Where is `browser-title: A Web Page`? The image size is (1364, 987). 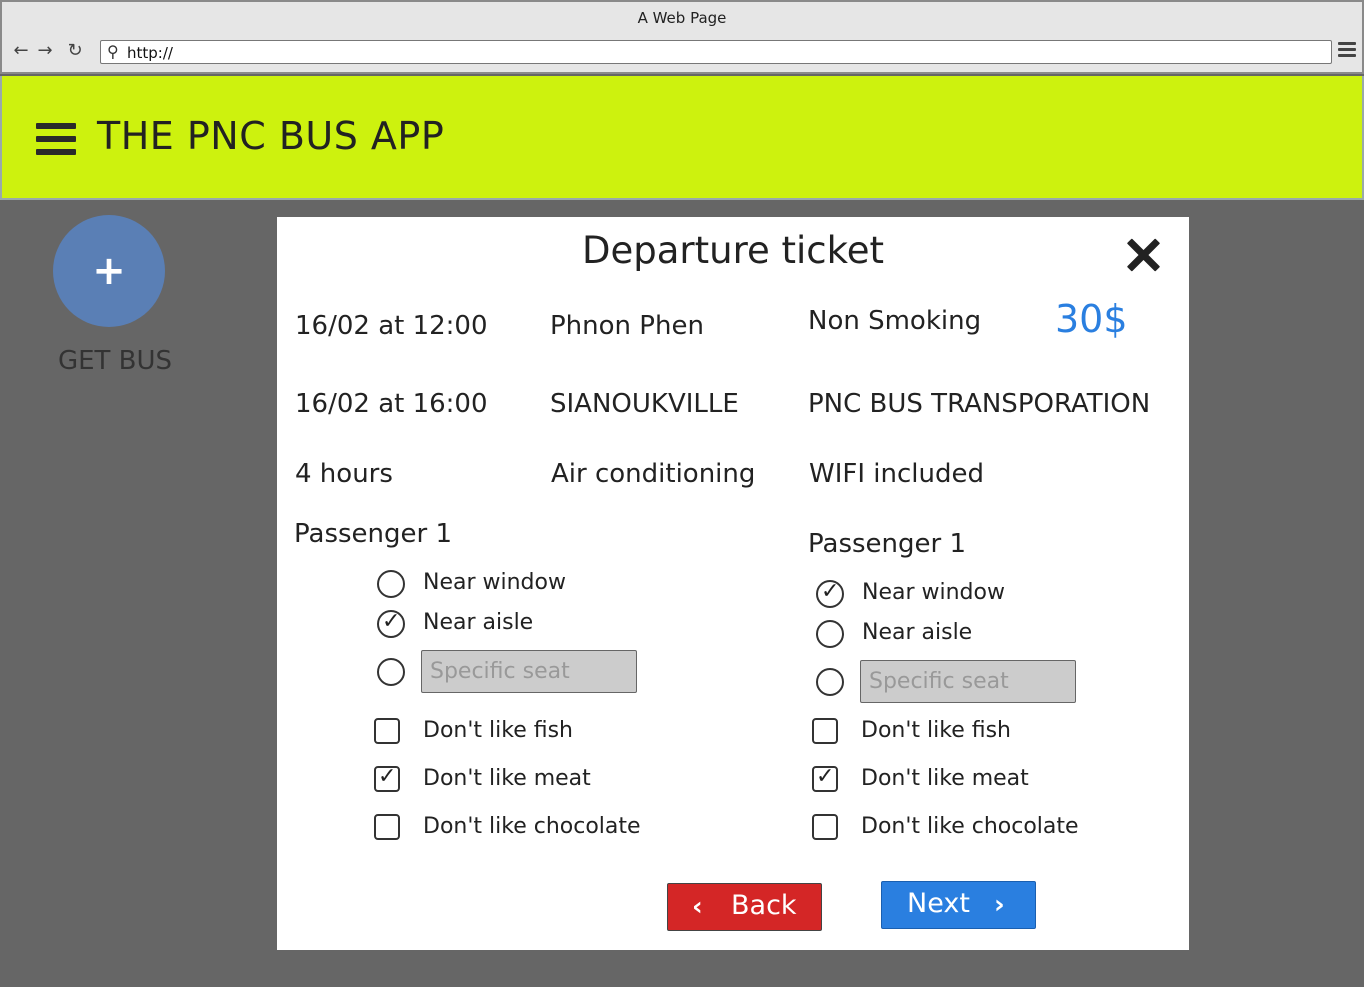 browser-title: A Web Page is located at coordinates (682, 18).